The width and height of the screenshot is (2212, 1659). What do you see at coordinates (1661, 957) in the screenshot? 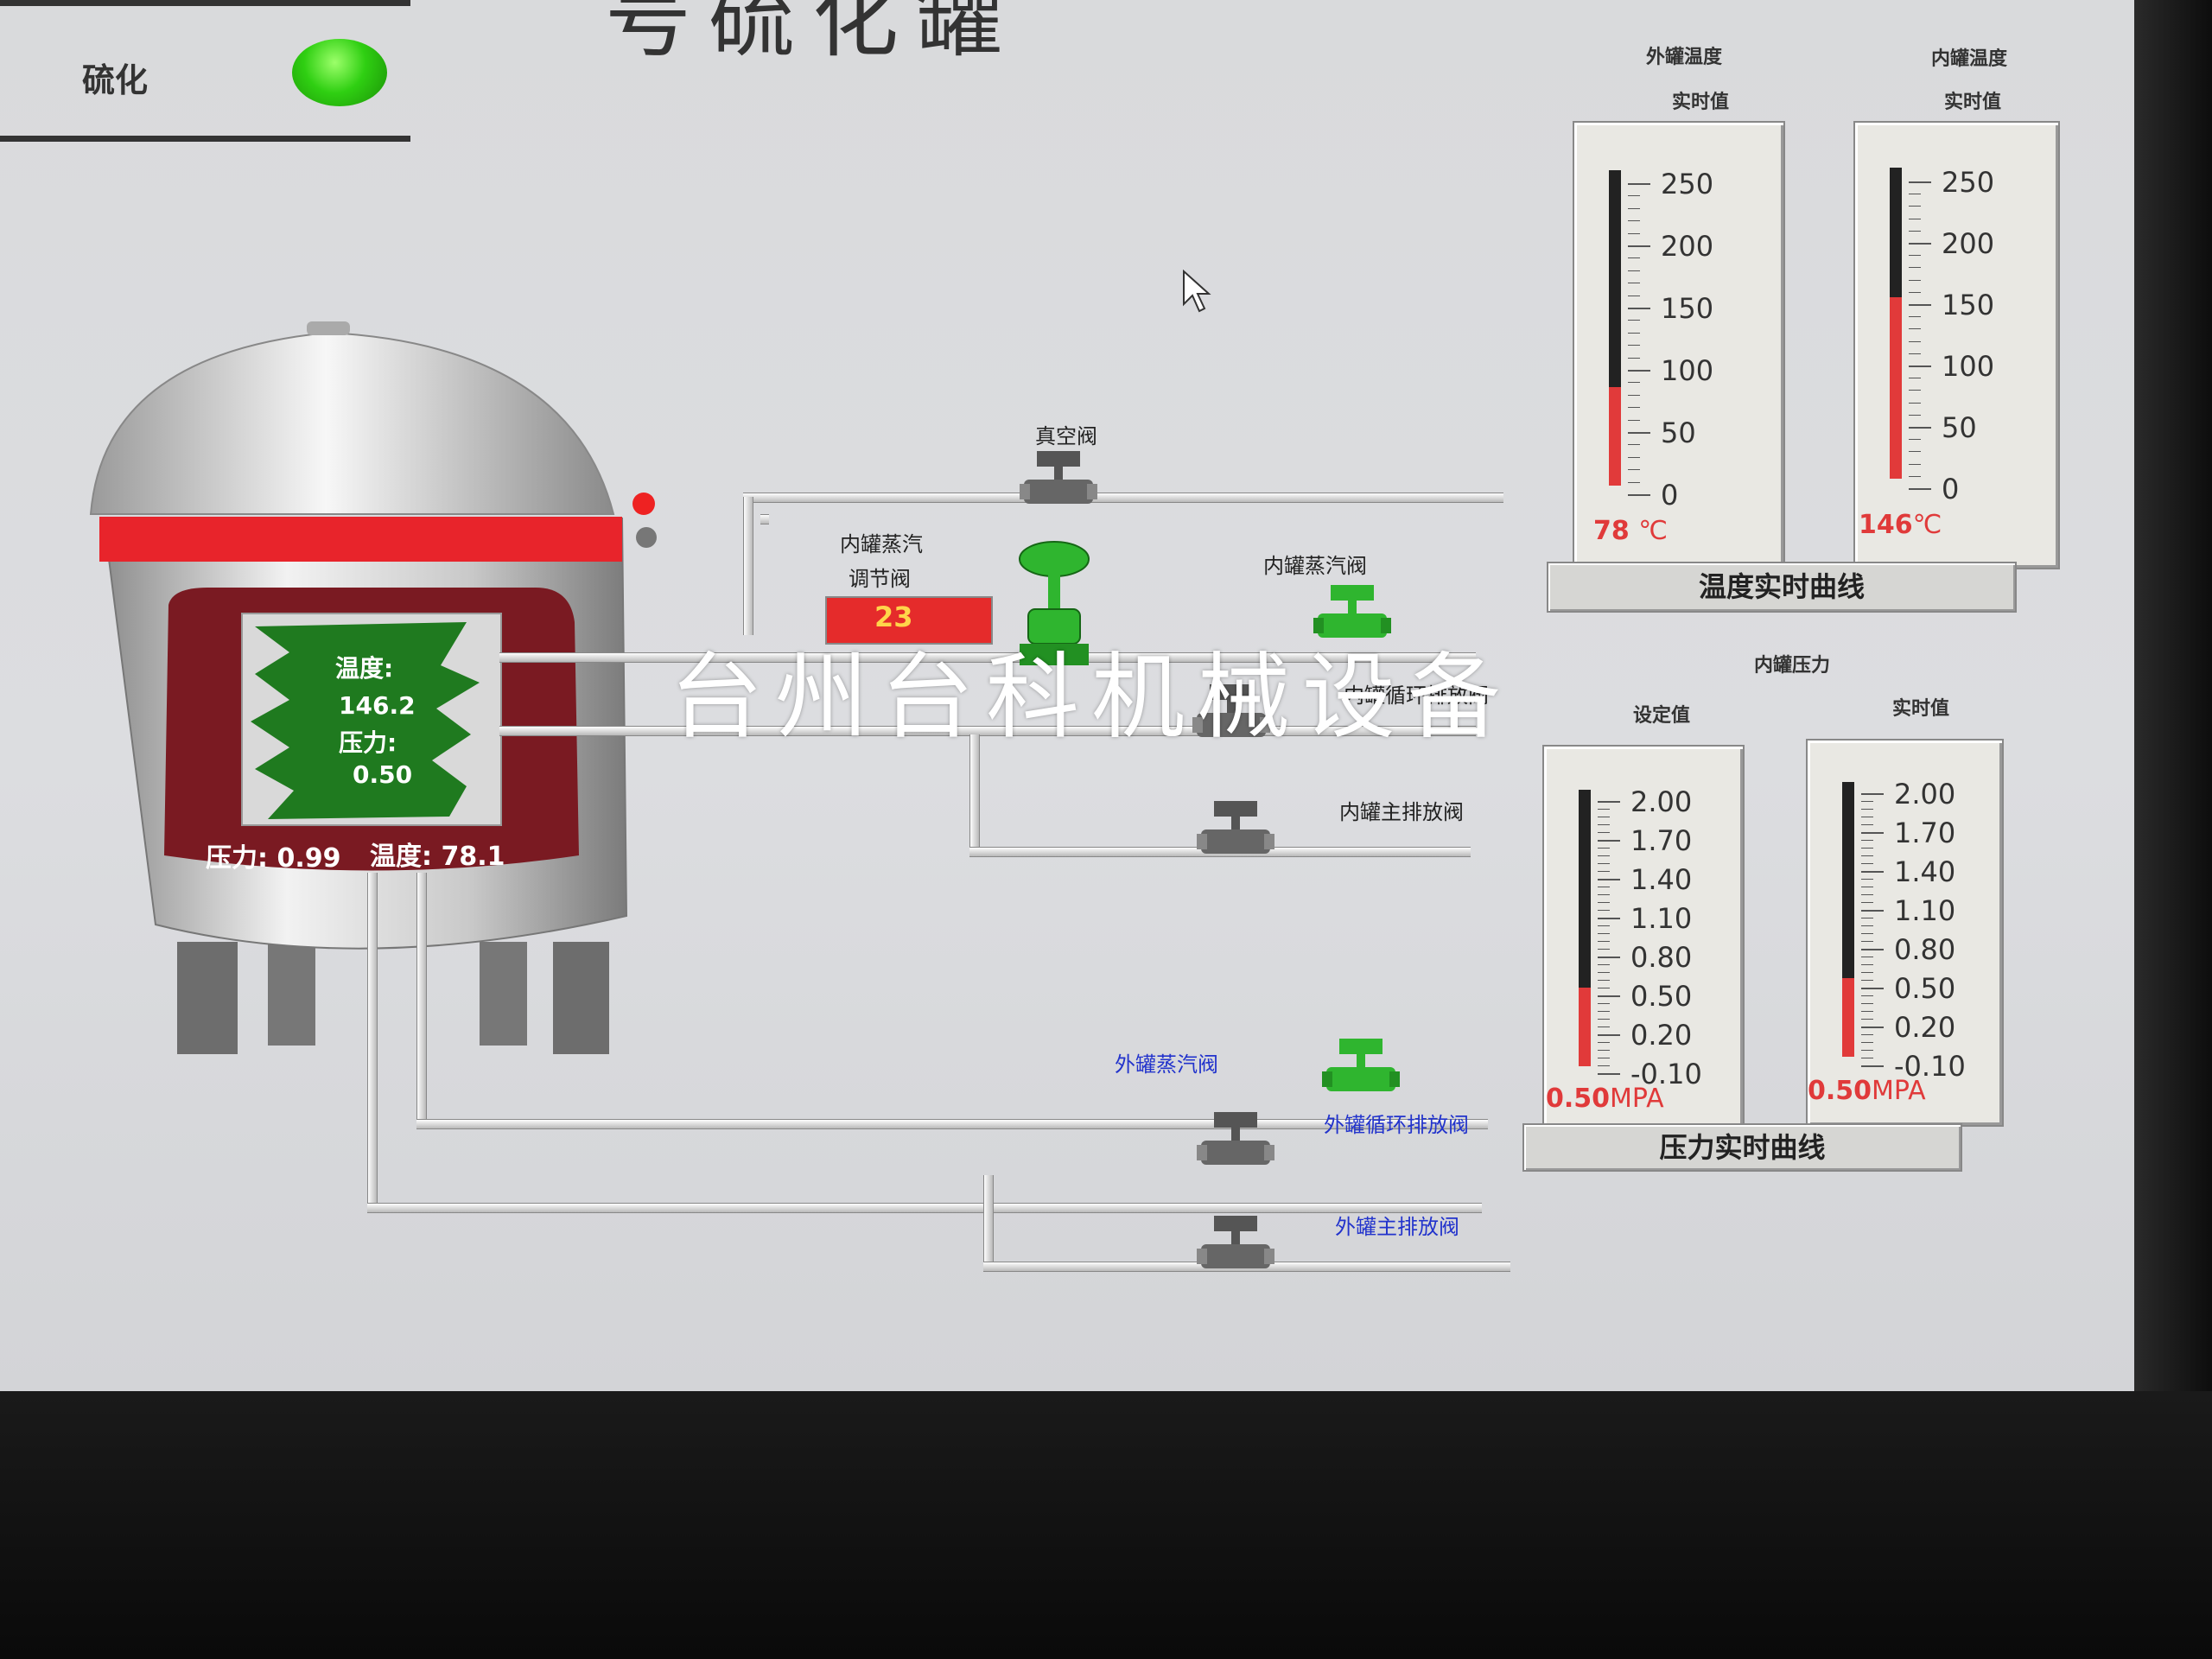
I see `gauge-tick-label: 0.80` at bounding box center [1661, 957].